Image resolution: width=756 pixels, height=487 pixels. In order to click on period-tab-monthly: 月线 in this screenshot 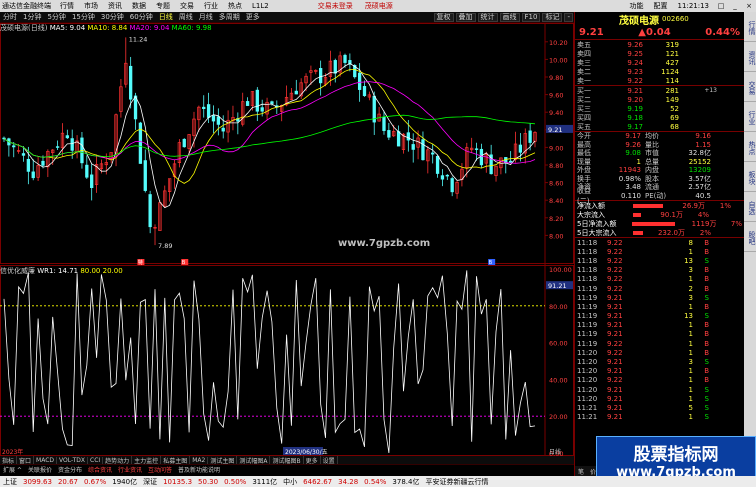, I will do `click(206, 17)`.